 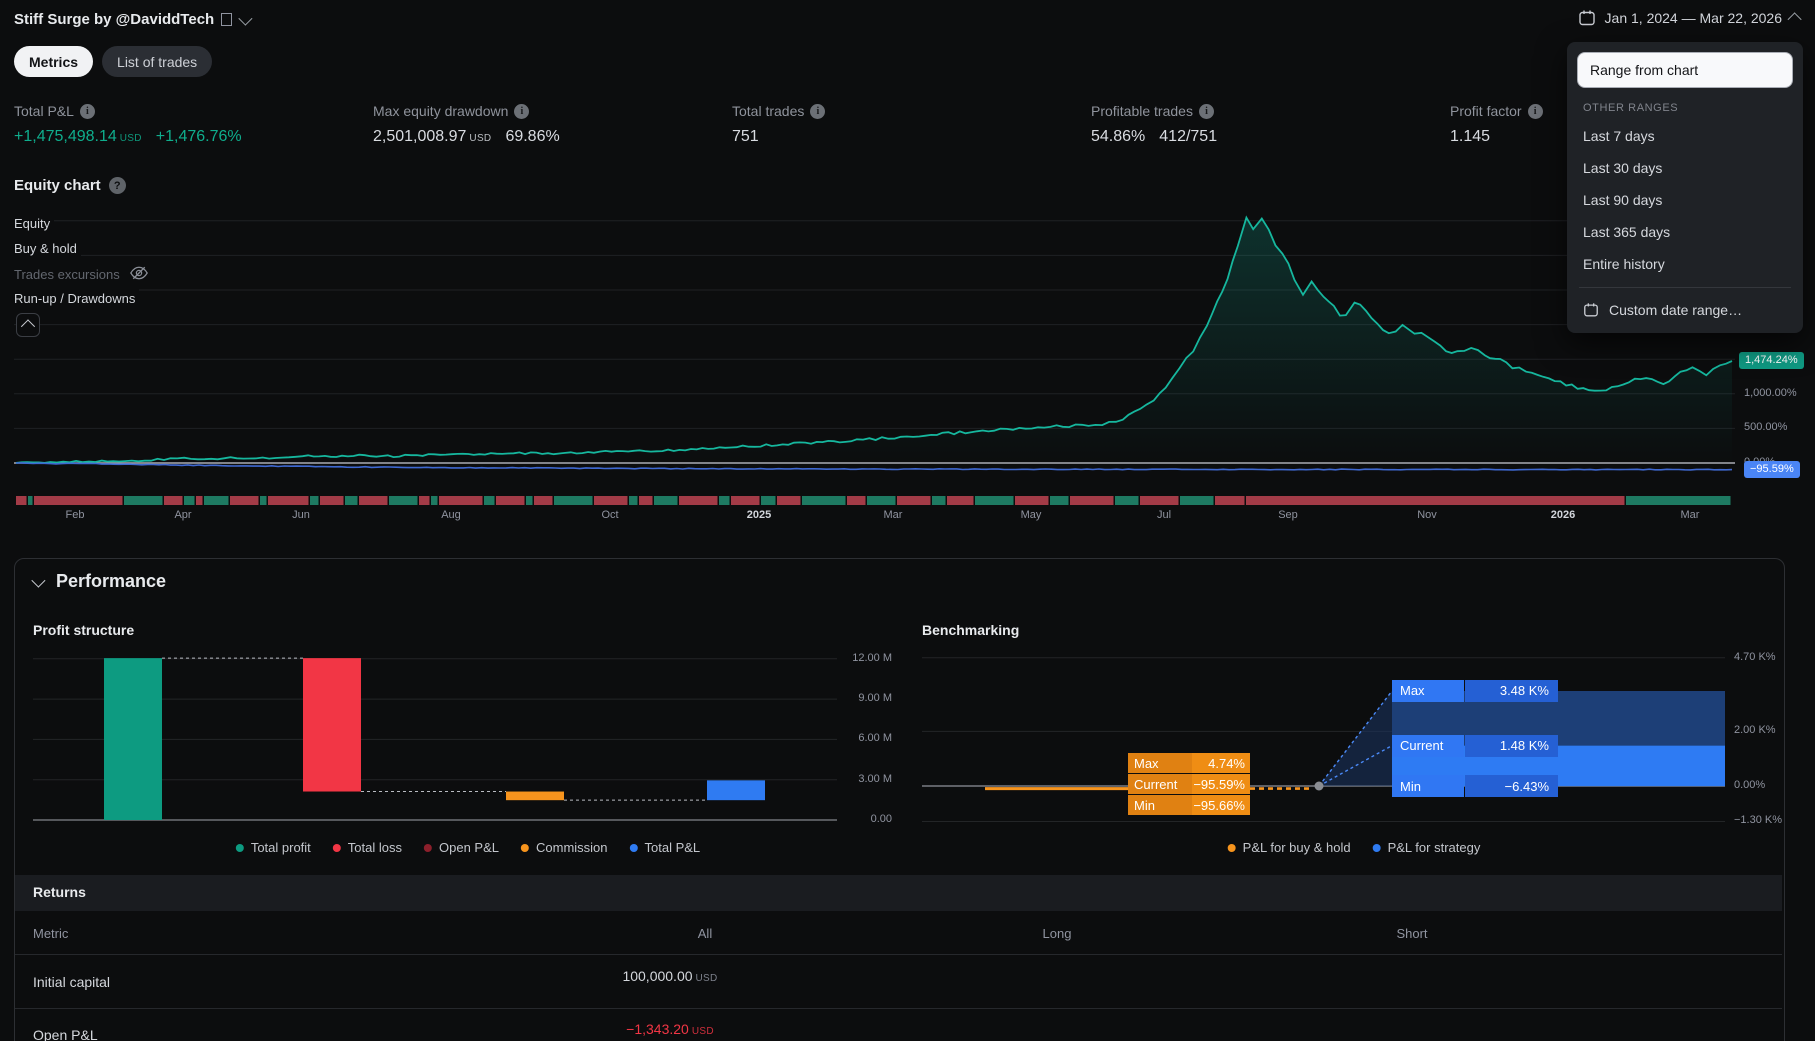 I want to click on value-number: 100,000.00, so click(x=657, y=976).